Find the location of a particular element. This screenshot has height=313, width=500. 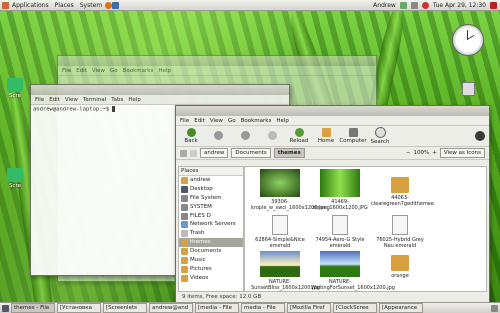

home-button: Home is located at coordinates (326, 136).